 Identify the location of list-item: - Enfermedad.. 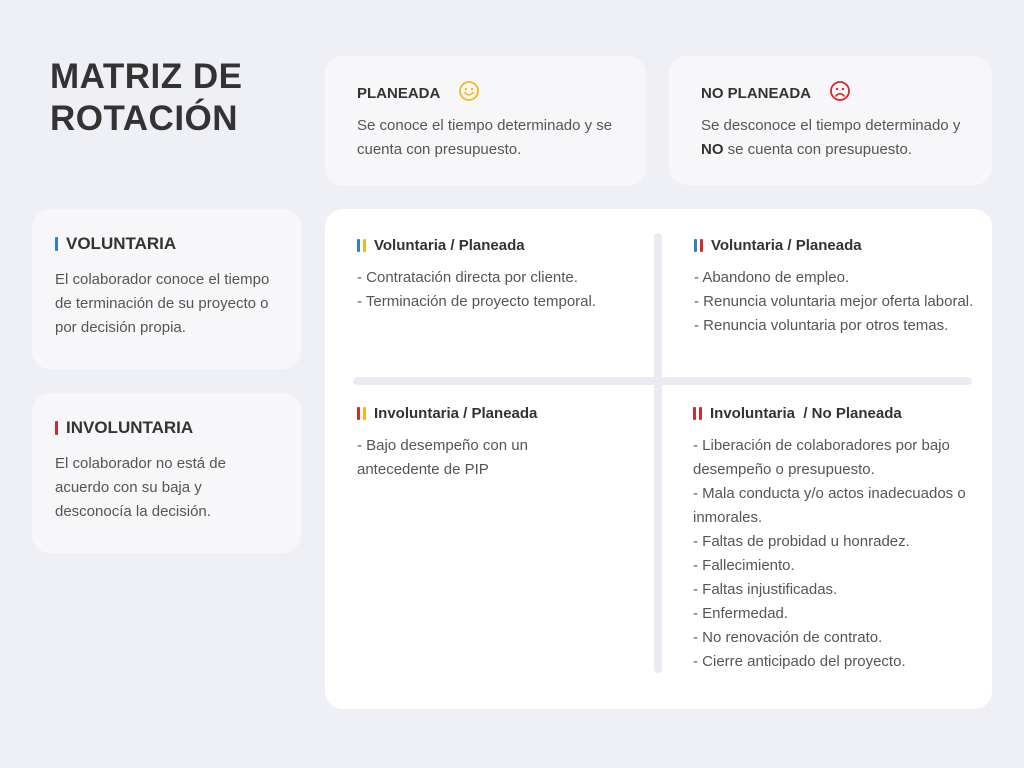
(741, 613).